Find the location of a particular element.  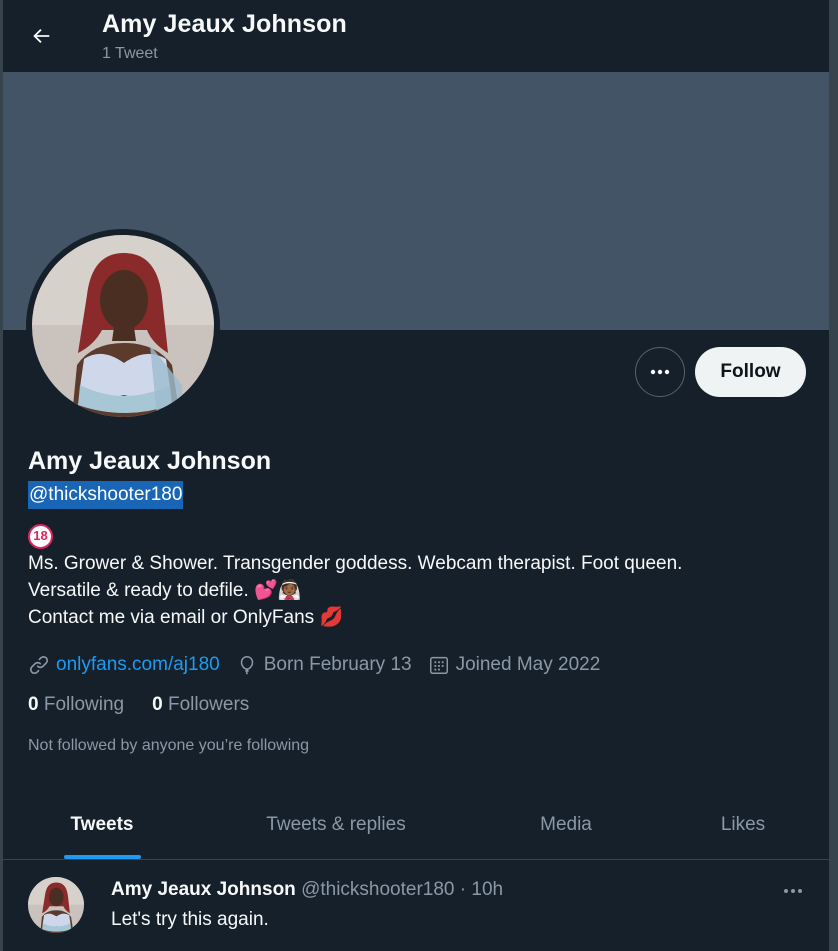

tab-media-label: Media is located at coordinates (566, 824).